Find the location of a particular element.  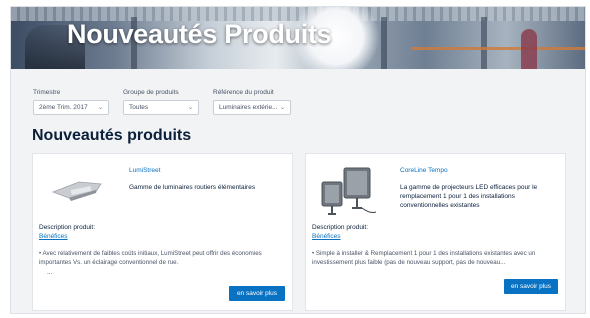

filter-quarter-label: Trimestre is located at coordinates (47, 92).